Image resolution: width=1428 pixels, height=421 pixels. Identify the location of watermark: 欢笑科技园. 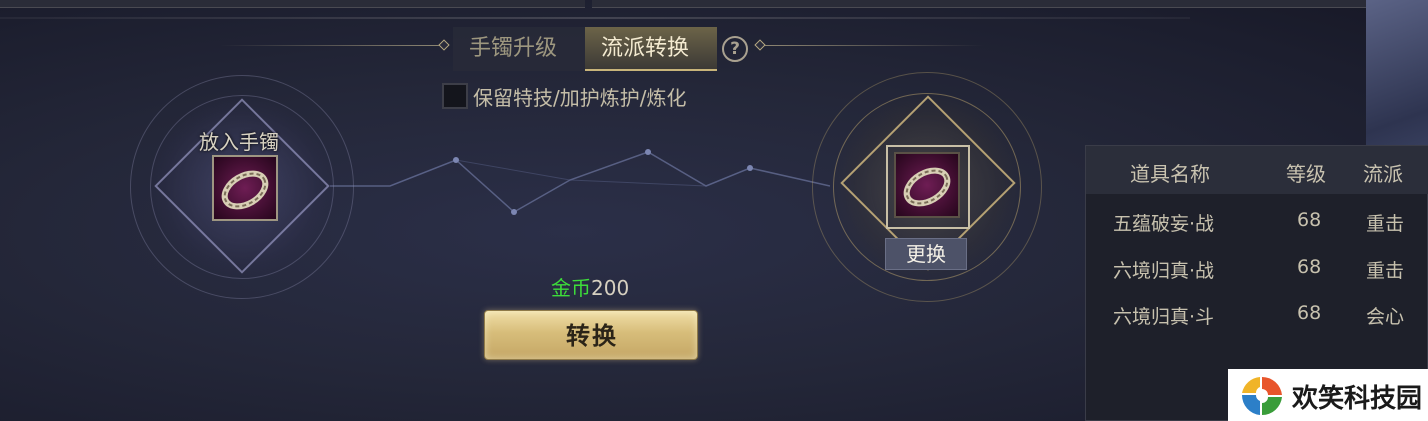
(1328, 395).